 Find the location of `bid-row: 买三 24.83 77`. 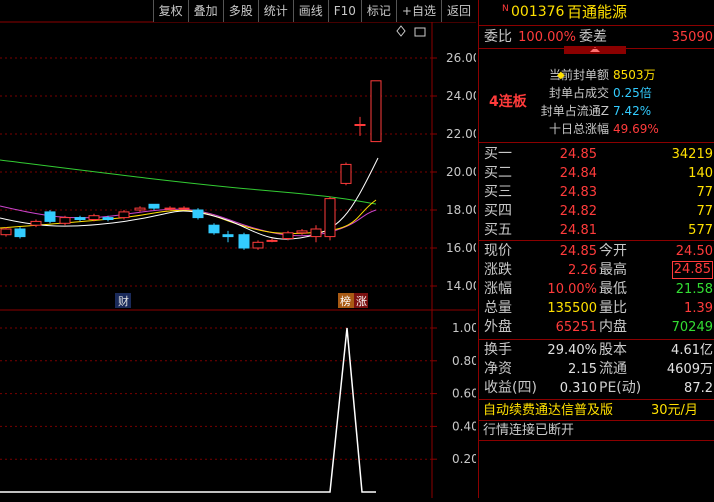

bid-row: 买三 24.83 77 is located at coordinates (596, 192).